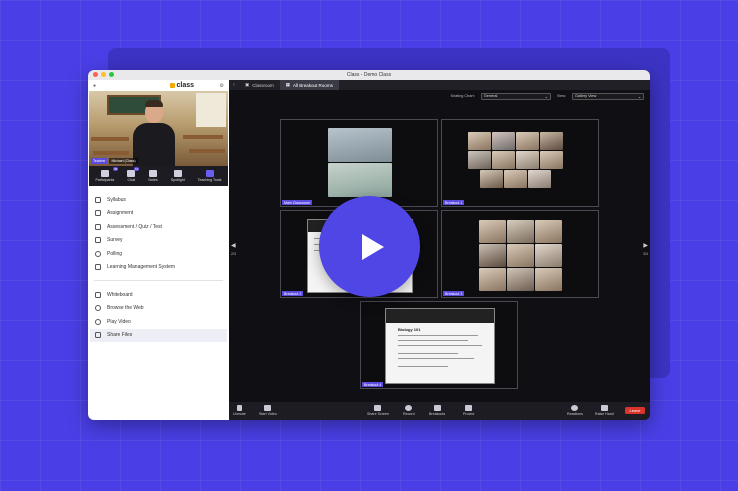 The image size is (738, 491). I want to click on menu-item-lms: Learning Management System, so click(158, 268).